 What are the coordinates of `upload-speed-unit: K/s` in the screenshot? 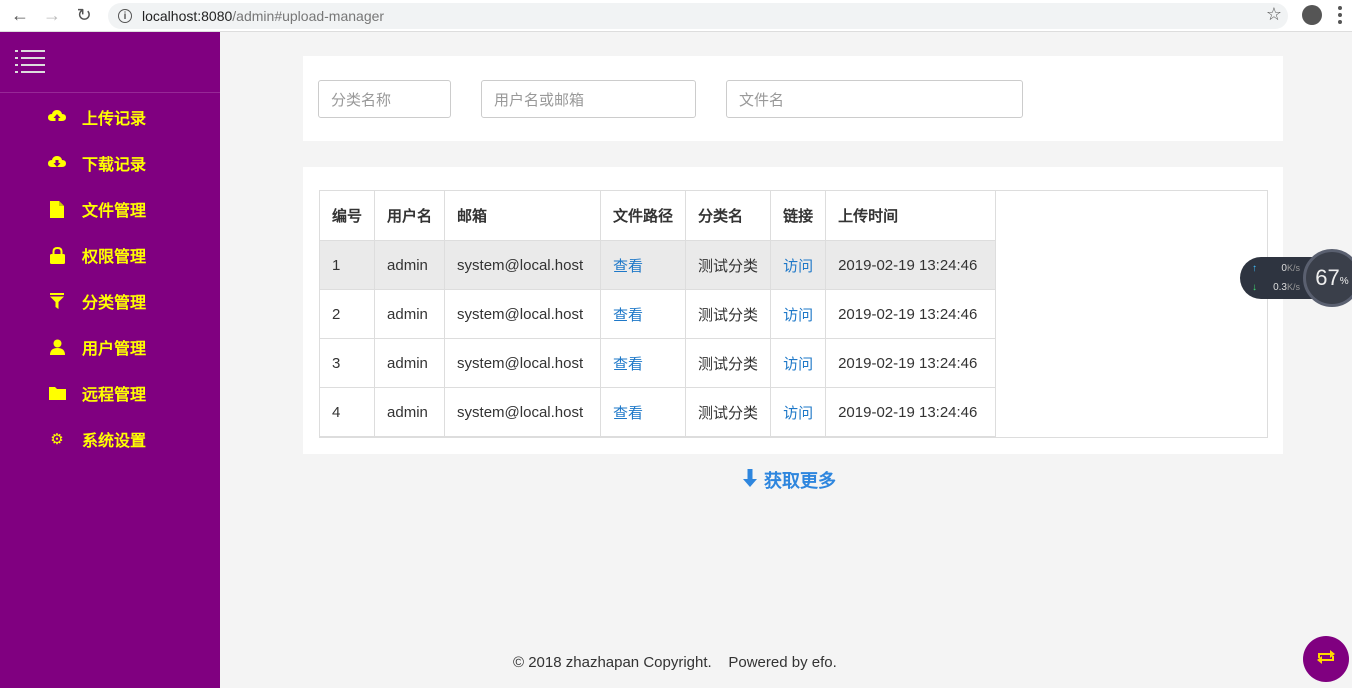 It's located at (1293, 268).